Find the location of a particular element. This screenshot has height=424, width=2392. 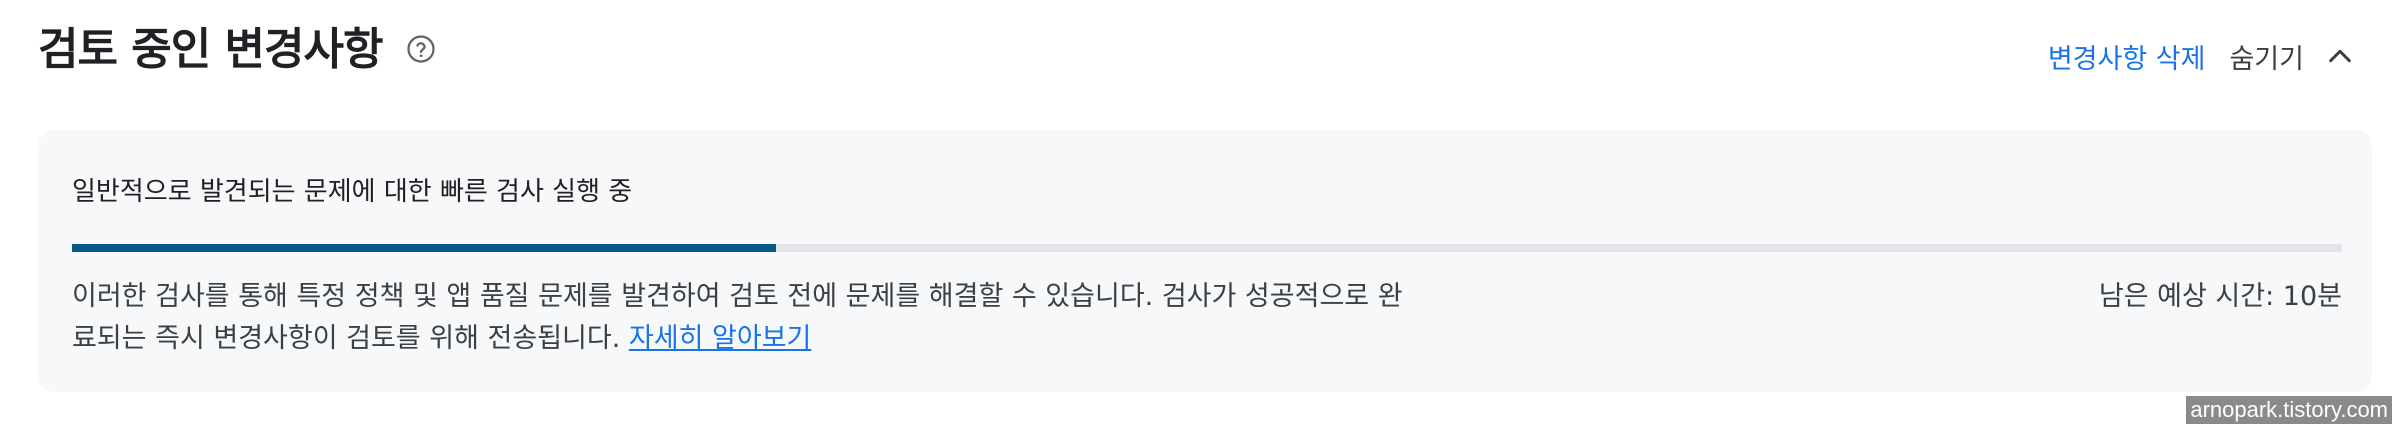

delete-changes-button: 변경사항 삭제 is located at coordinates (2127, 56).